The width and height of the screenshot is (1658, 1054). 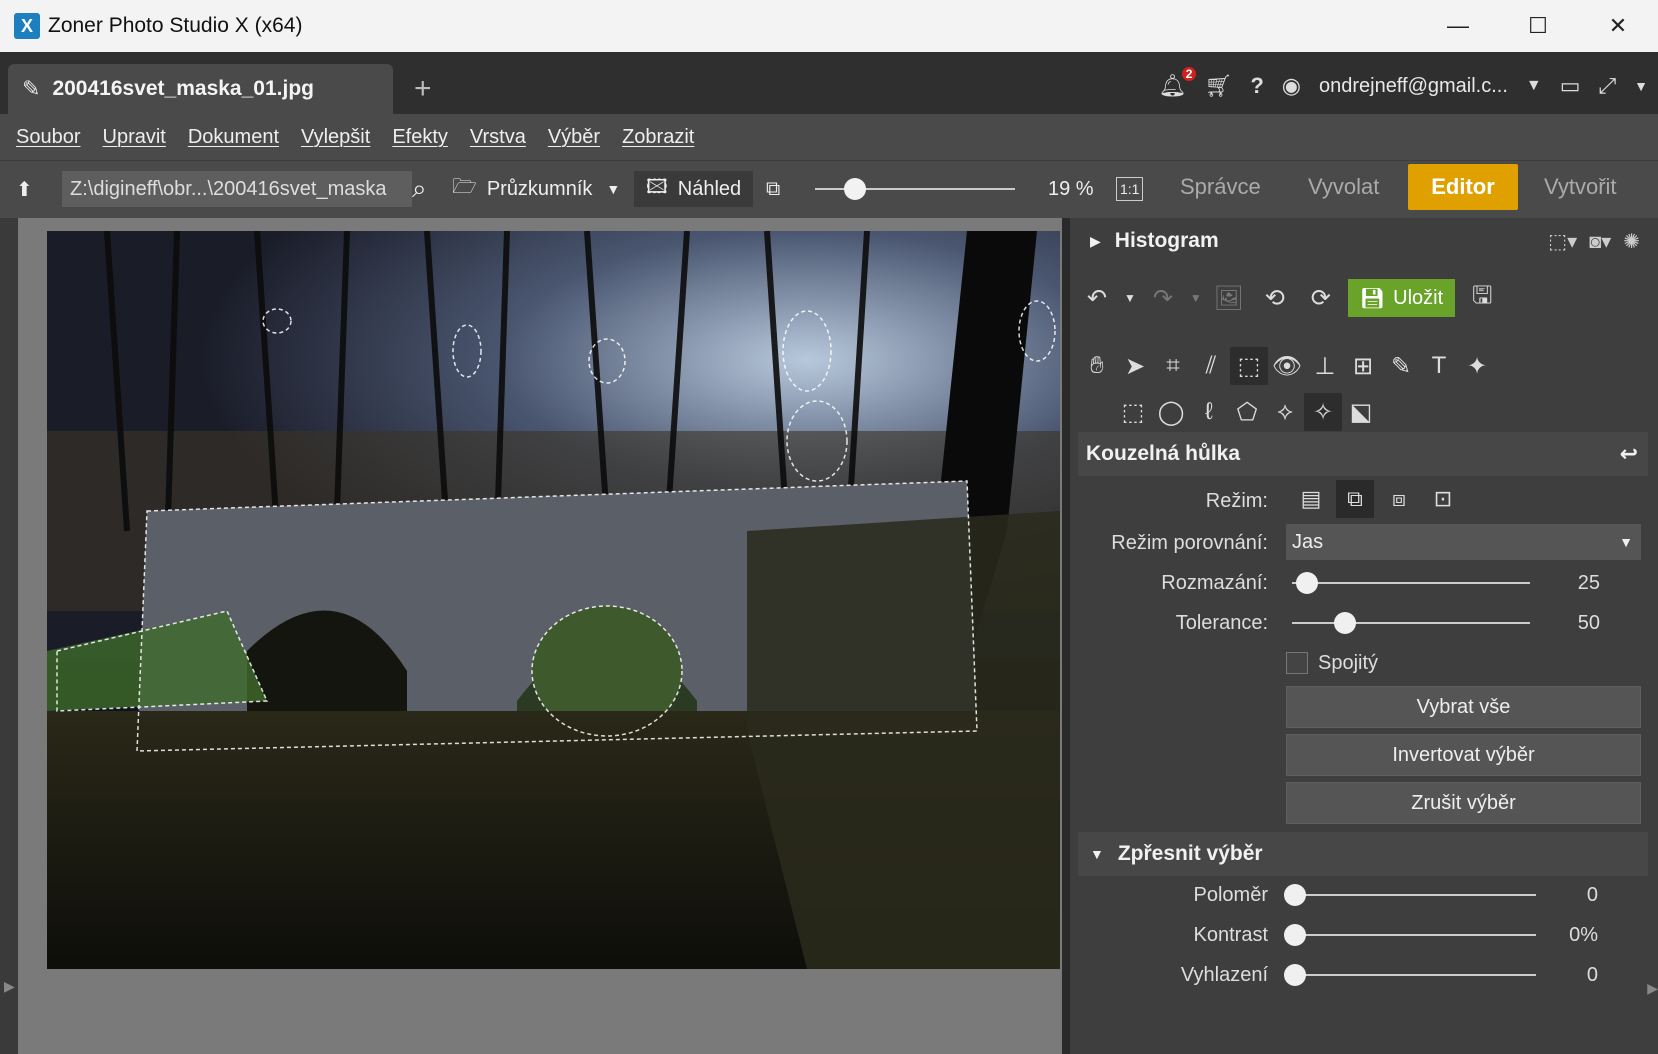 What do you see at coordinates (1652, 988) in the screenshot?
I see `right-panel-toggle-icon: ▶` at bounding box center [1652, 988].